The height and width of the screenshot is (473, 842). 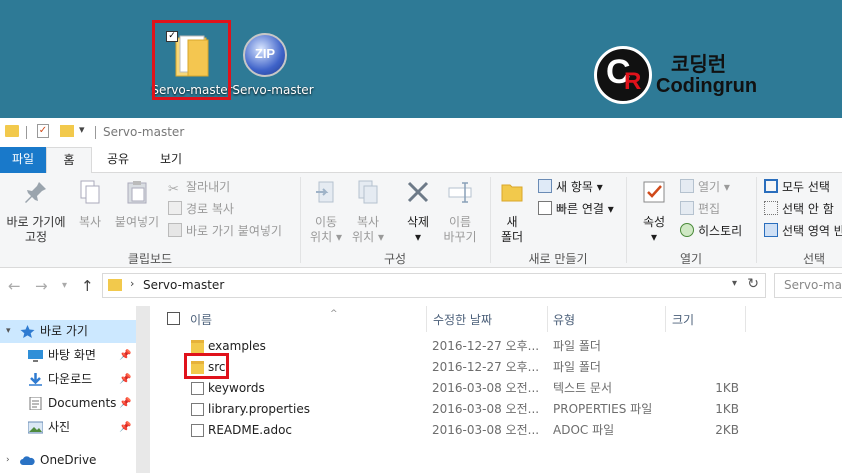 I want to click on nav-label: Documents, so click(x=82, y=403).